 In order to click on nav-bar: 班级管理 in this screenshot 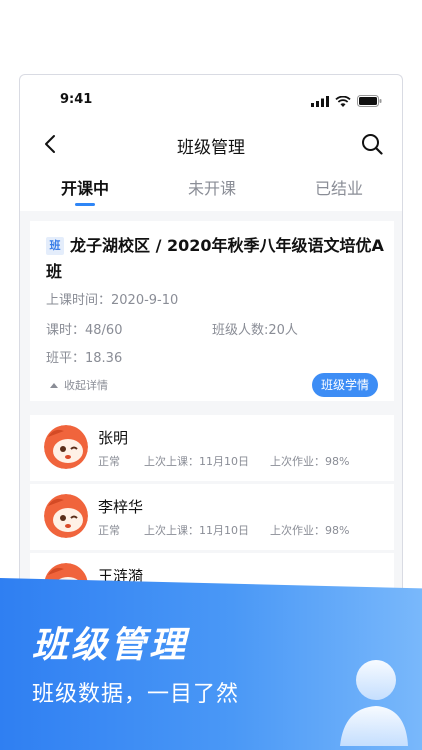, I will do `click(211, 145)`.